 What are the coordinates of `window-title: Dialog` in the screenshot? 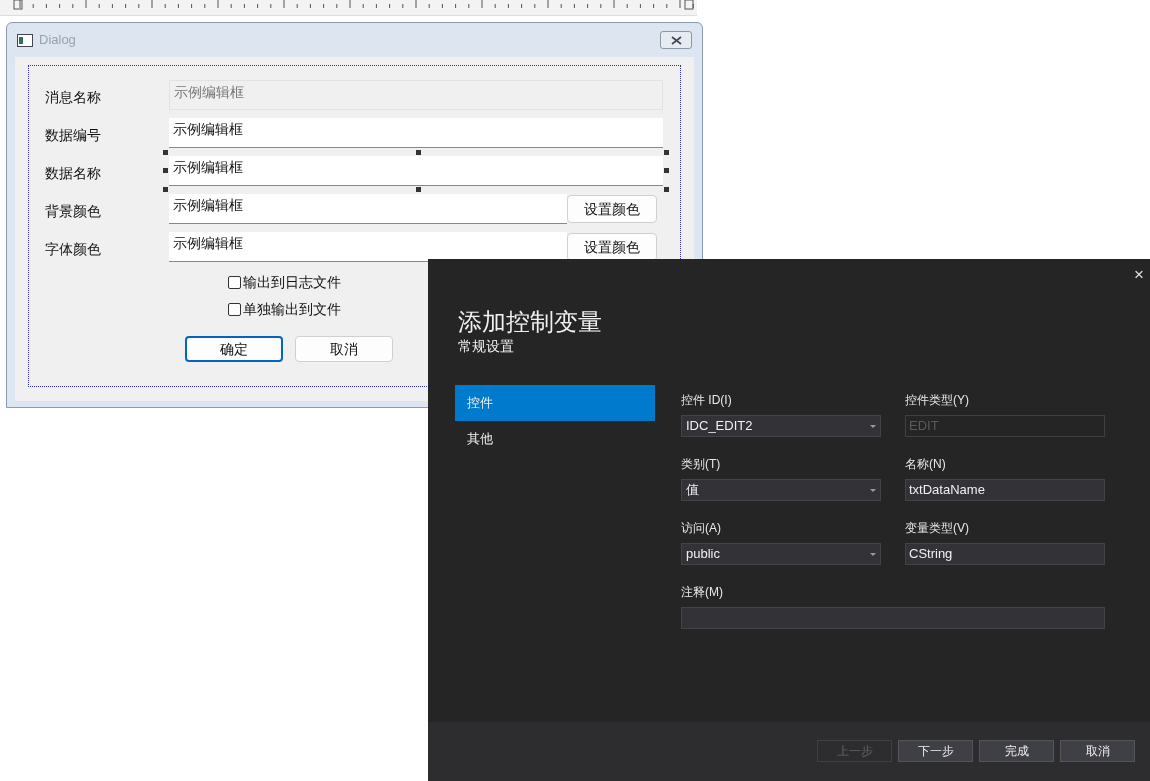 It's located at (57, 40).